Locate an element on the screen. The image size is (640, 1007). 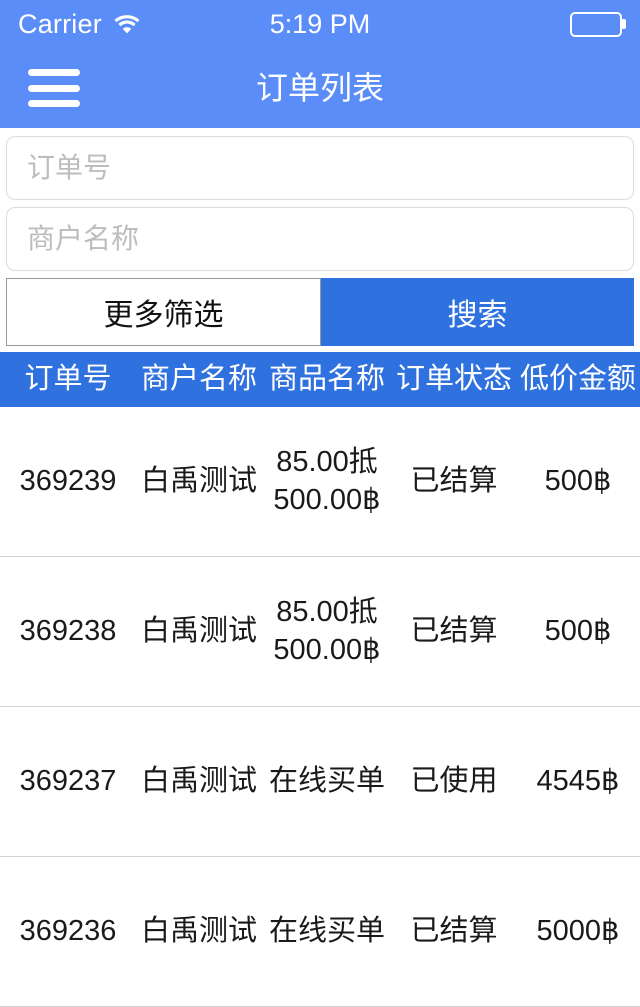
table-row: 369236 白禹测试 在线买单 已结算 5000฿ is located at coordinates (320, 932).